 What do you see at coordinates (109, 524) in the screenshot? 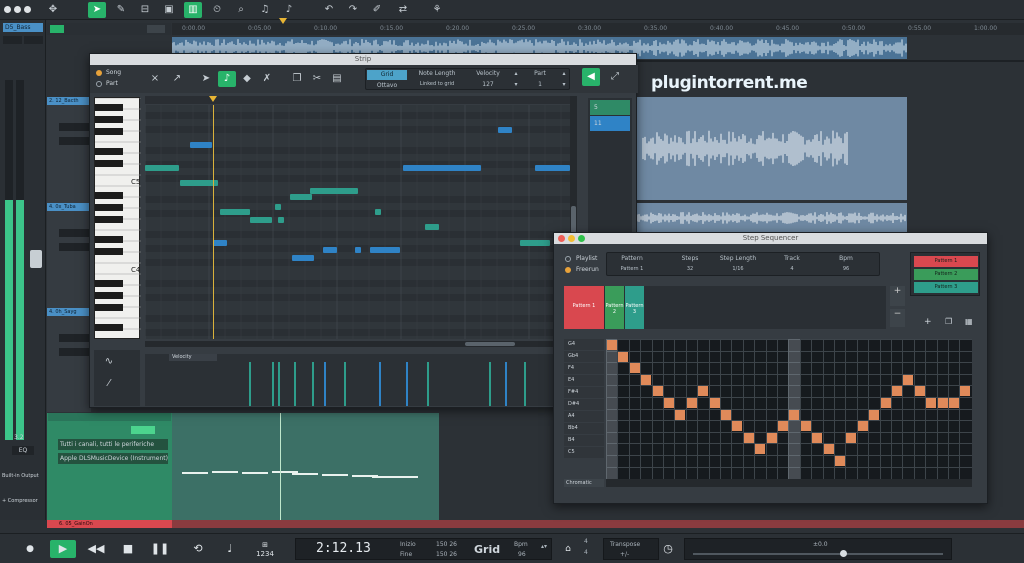
I see `track-header: 6. 05_GainOn` at bounding box center [109, 524].